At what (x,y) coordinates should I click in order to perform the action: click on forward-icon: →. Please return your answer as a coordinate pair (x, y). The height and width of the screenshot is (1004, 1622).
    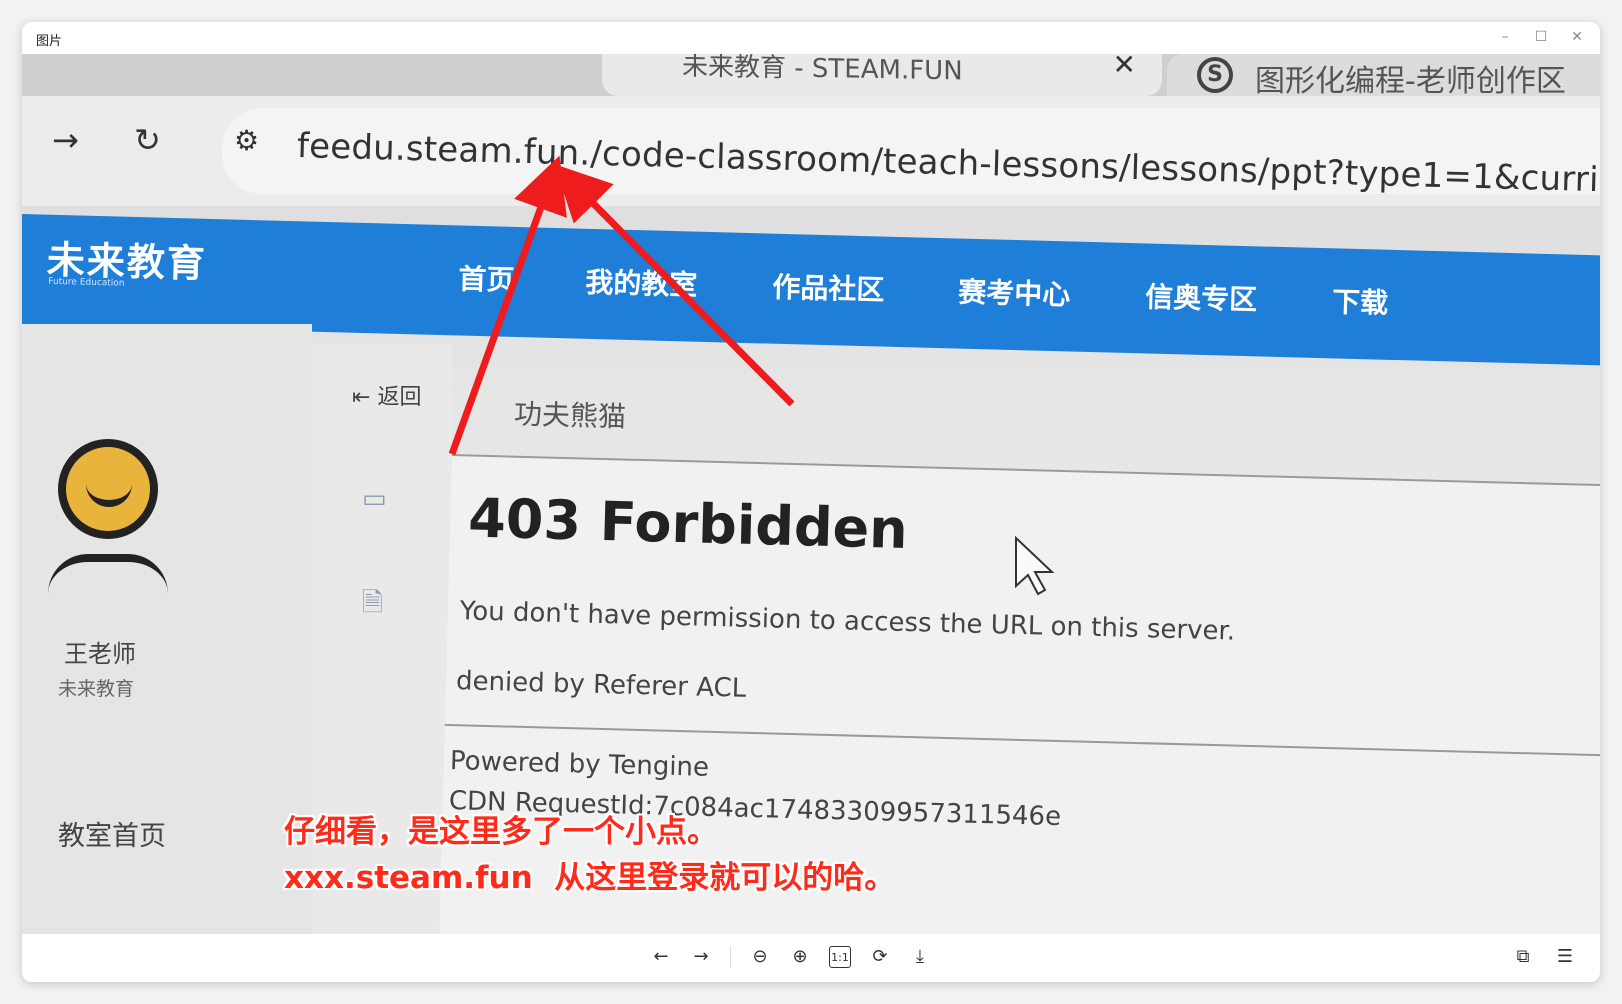
    Looking at the image, I should click on (65, 140).